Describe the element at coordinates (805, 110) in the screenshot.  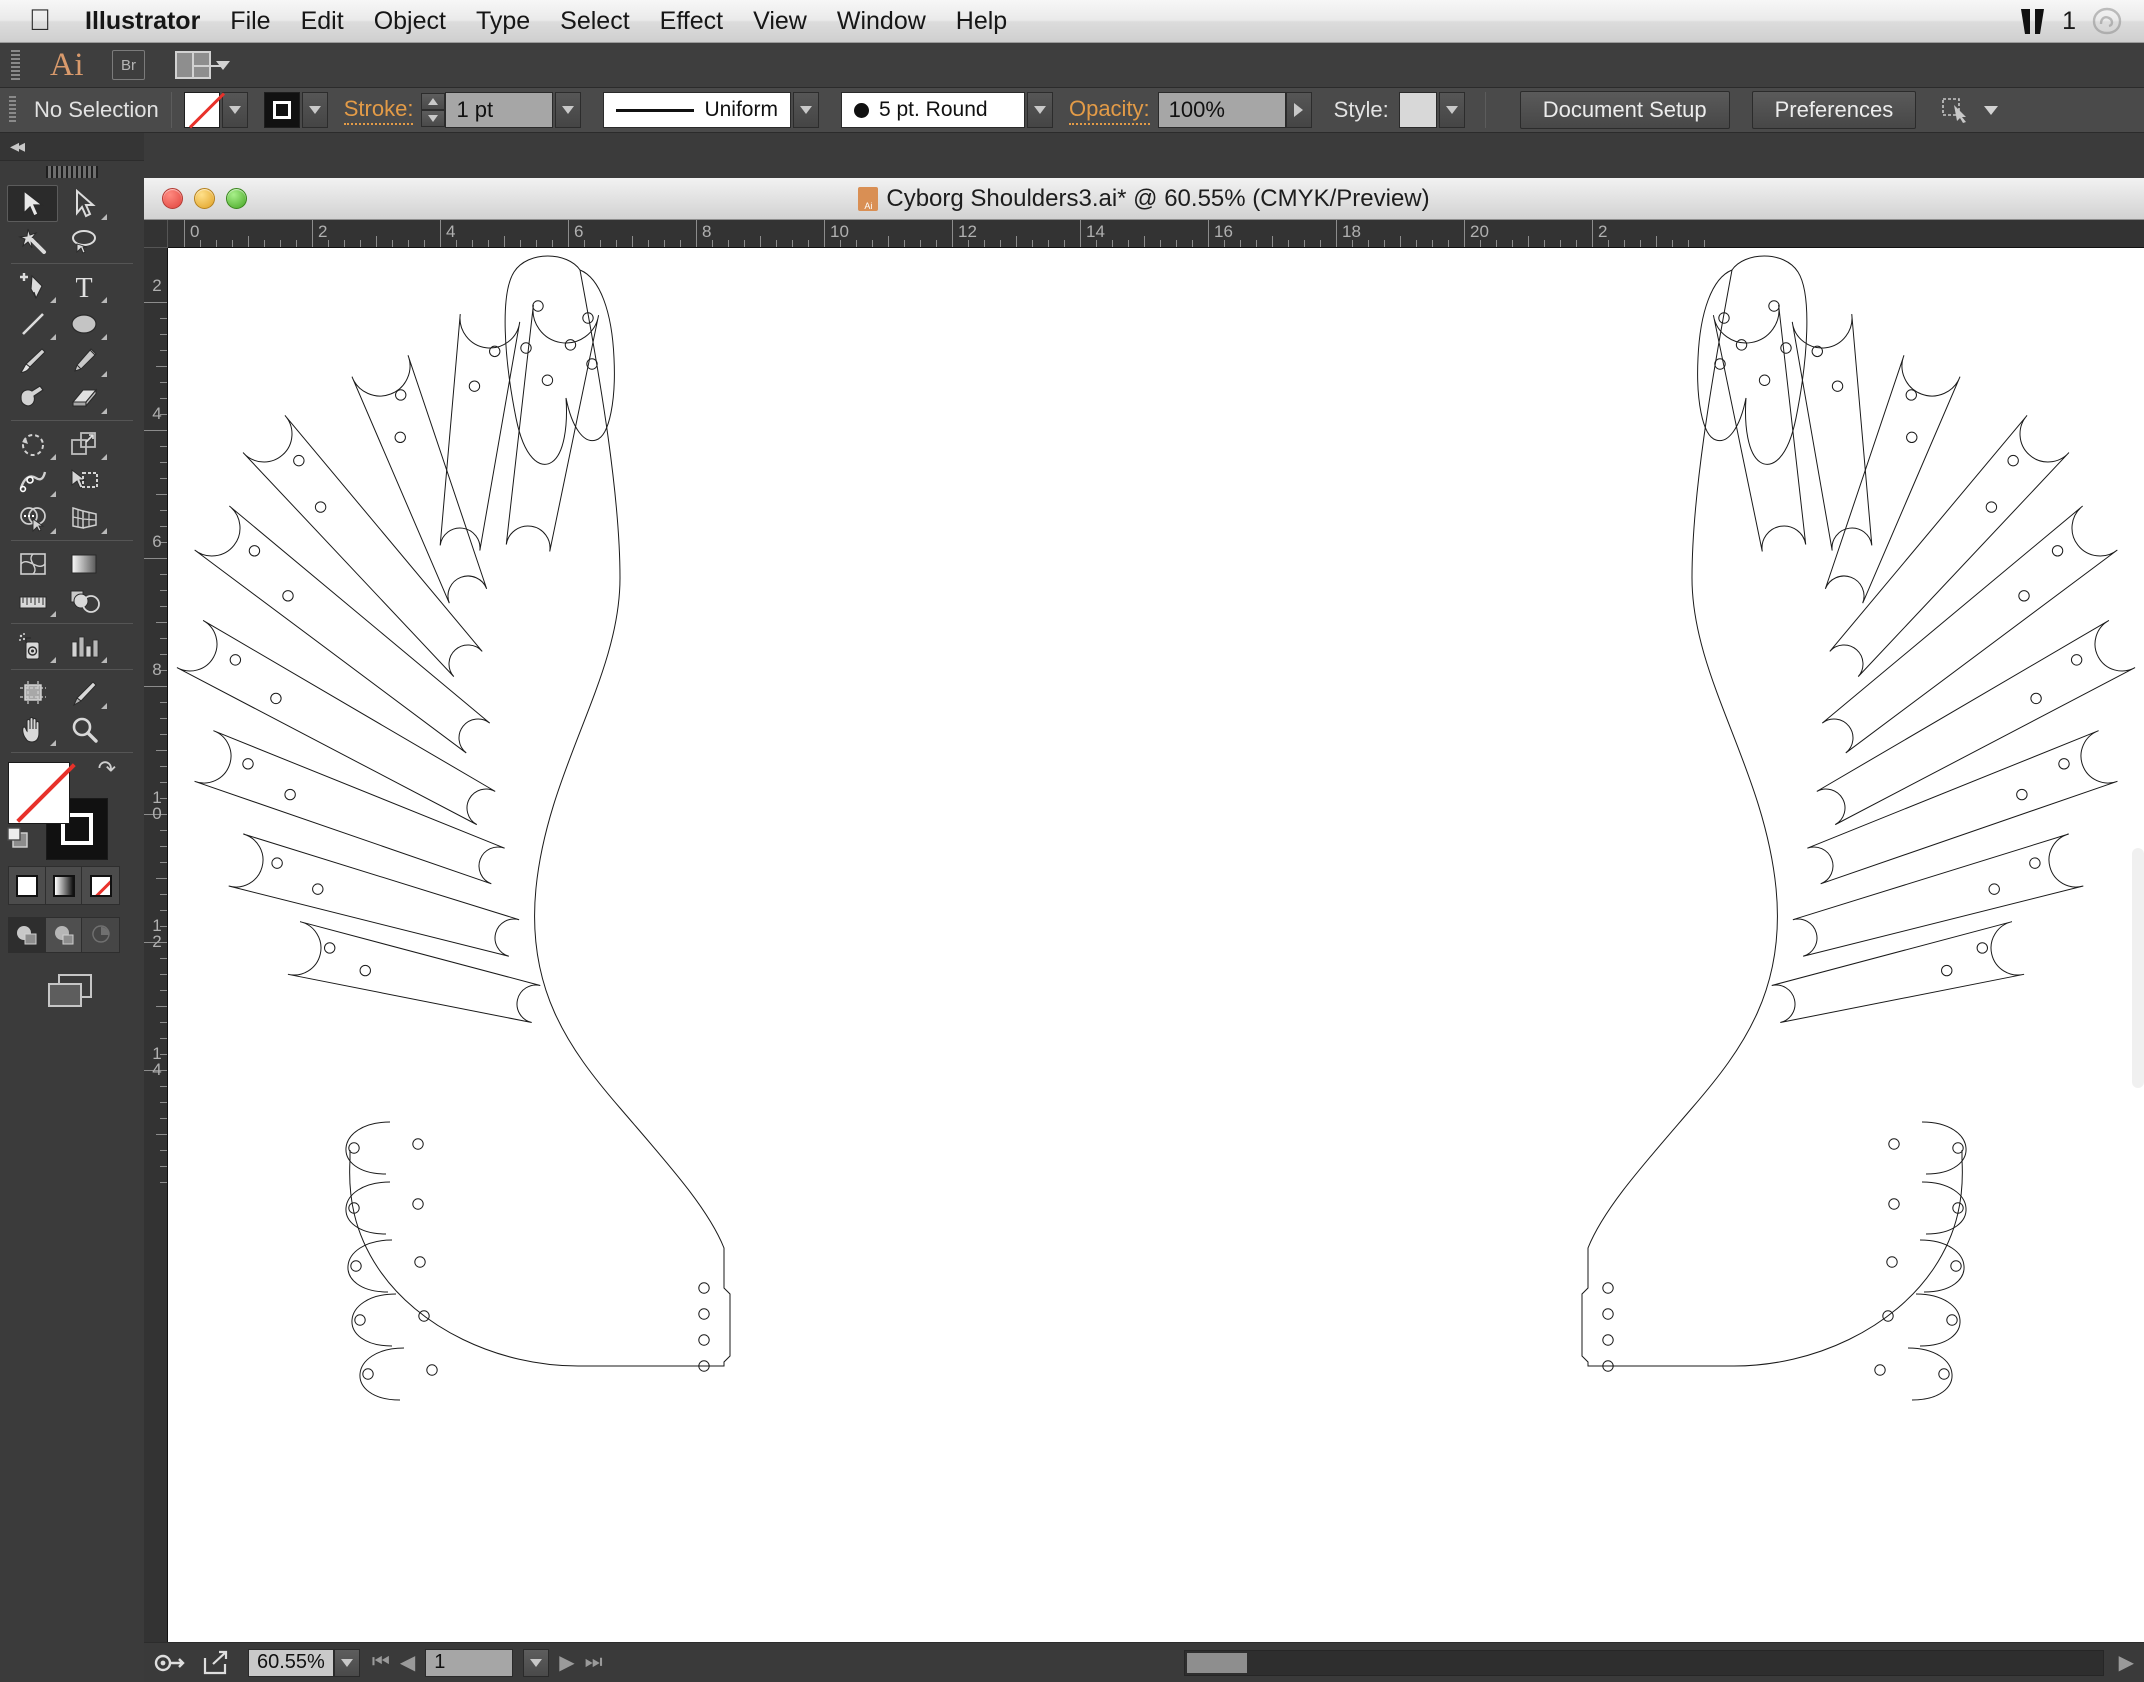
I see `stroke-profile-dropdown` at that location.